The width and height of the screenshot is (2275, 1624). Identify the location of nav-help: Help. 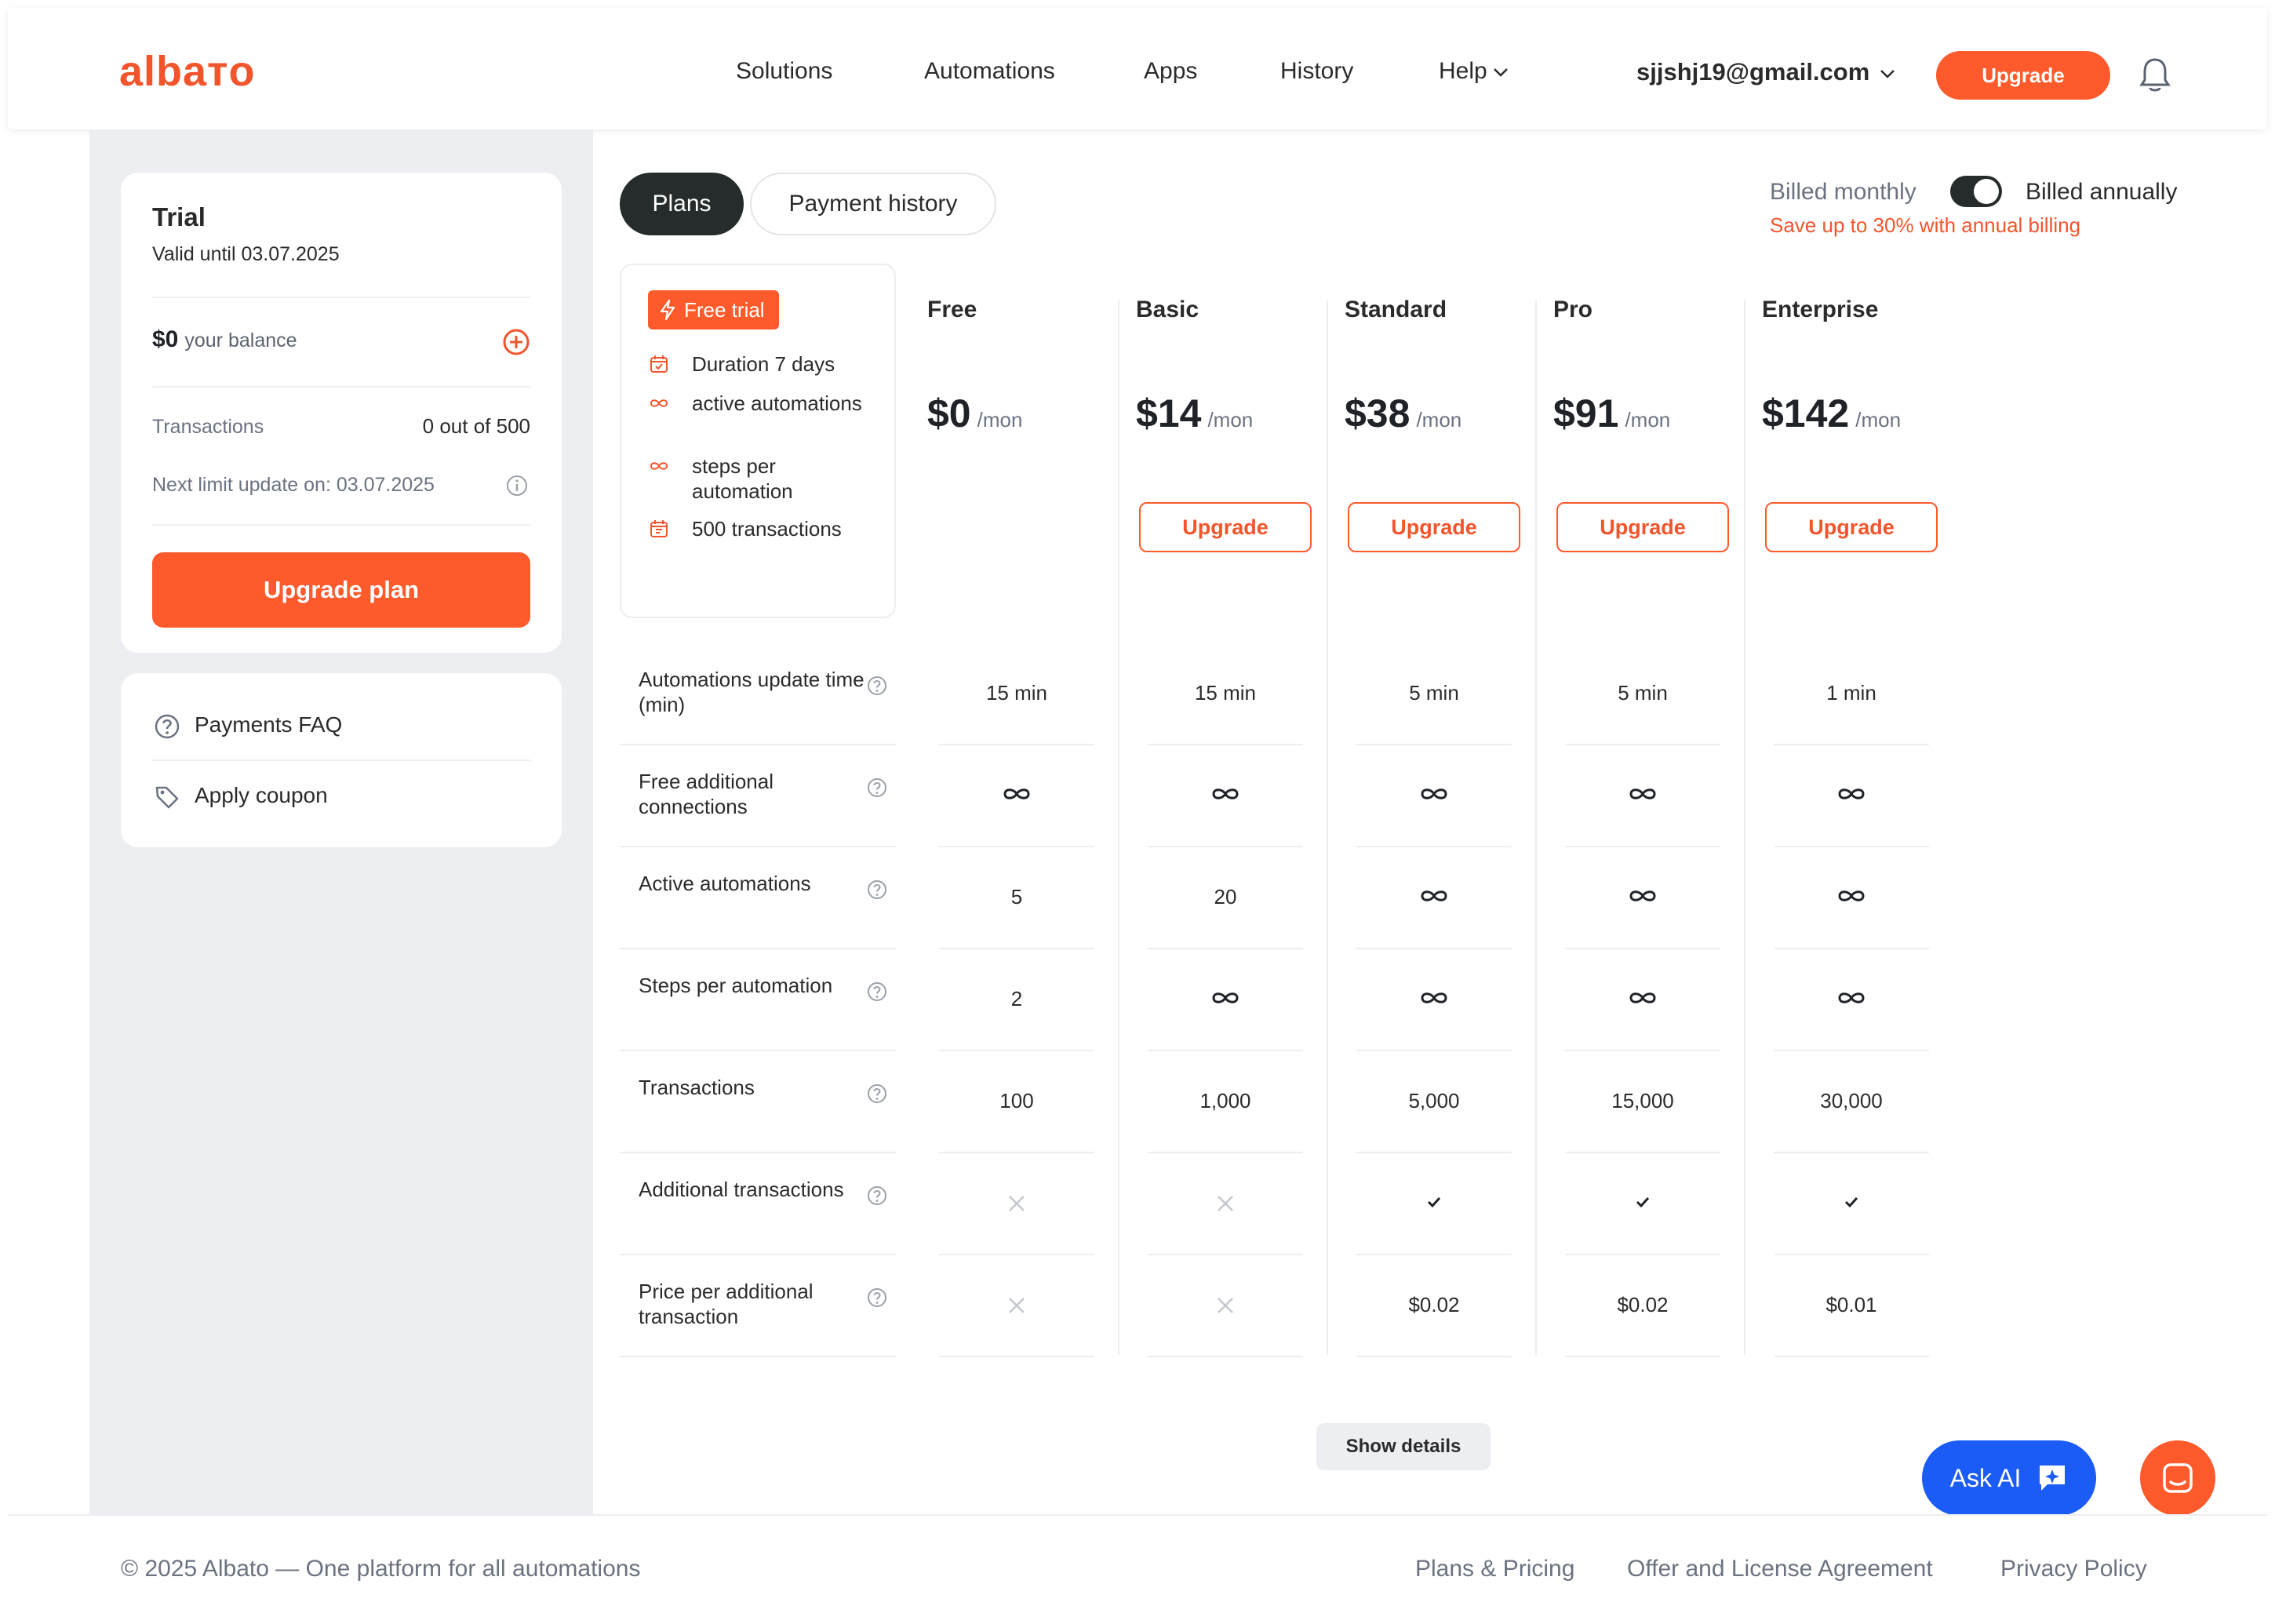
(1474, 72).